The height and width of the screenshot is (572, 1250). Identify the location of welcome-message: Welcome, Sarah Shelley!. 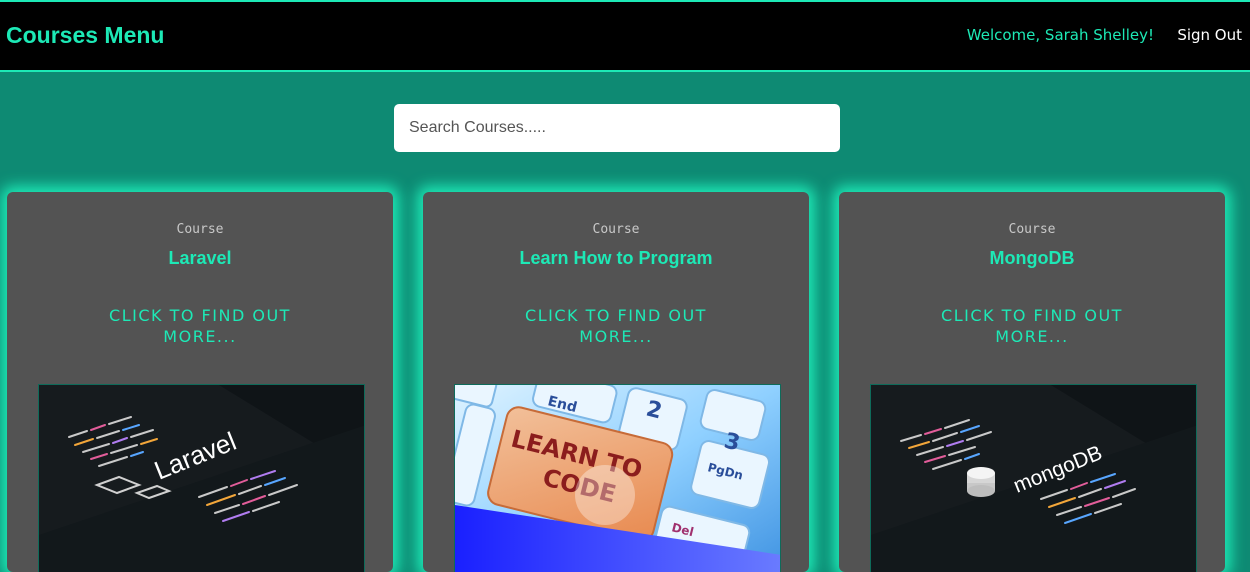
(1060, 35).